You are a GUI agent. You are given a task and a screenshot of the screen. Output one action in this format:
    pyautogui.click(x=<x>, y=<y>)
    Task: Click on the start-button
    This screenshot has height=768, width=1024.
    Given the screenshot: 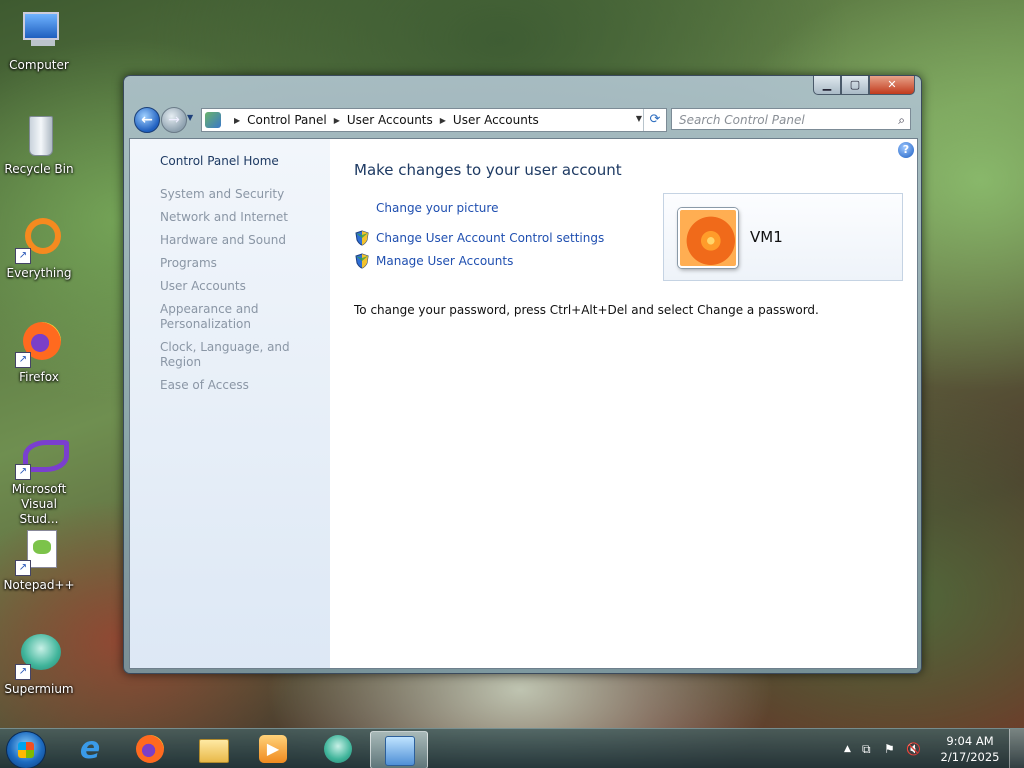 What is the action you would take?
    pyautogui.click(x=26, y=749)
    